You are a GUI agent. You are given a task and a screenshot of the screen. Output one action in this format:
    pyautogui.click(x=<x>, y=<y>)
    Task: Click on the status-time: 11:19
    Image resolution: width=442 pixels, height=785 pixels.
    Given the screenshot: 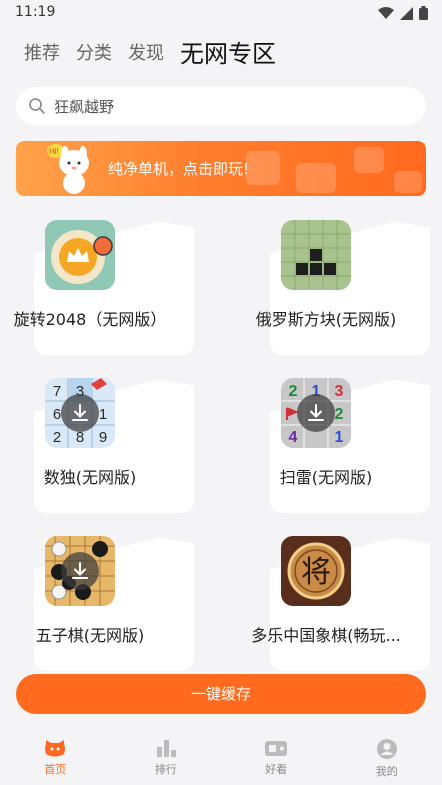 What is the action you would take?
    pyautogui.click(x=35, y=12)
    